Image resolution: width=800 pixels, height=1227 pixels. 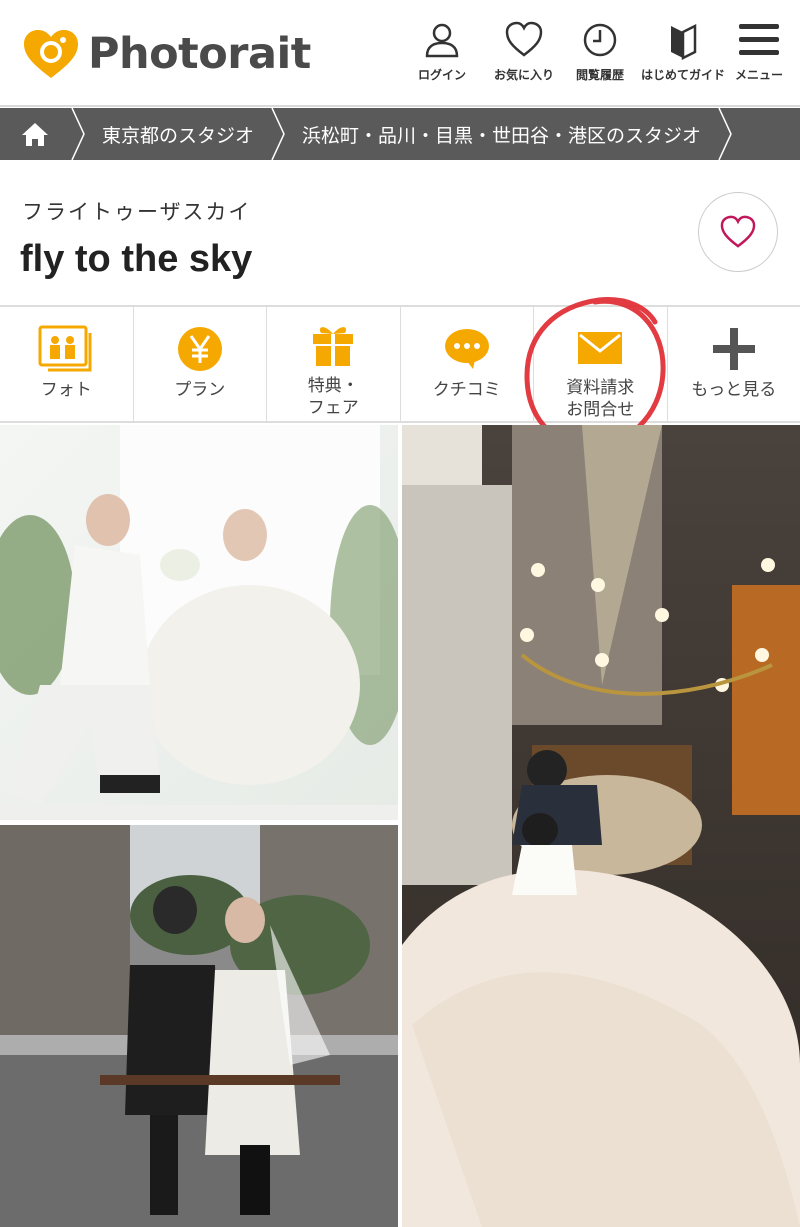 I want to click on nav-favorites: お気に入り, so click(x=524, y=51).